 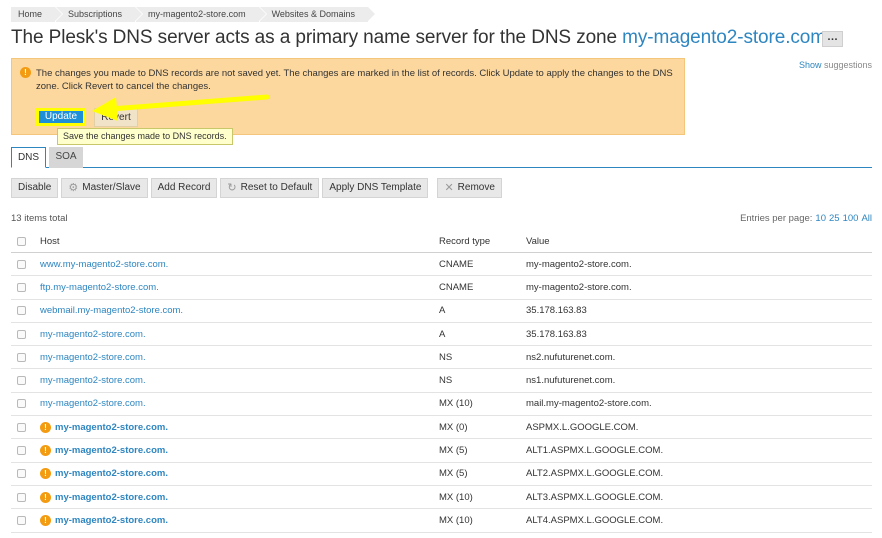 I want to click on remove-button: ✕ Remove, so click(x=469, y=188).